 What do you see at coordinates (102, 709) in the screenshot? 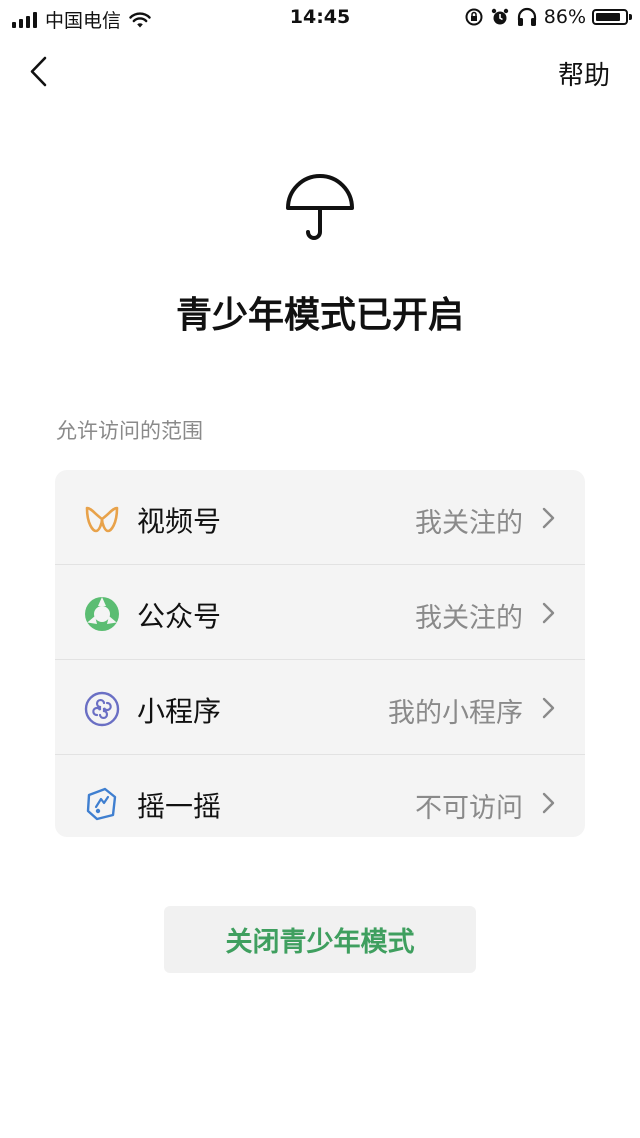
I see `mini-program-icon` at bounding box center [102, 709].